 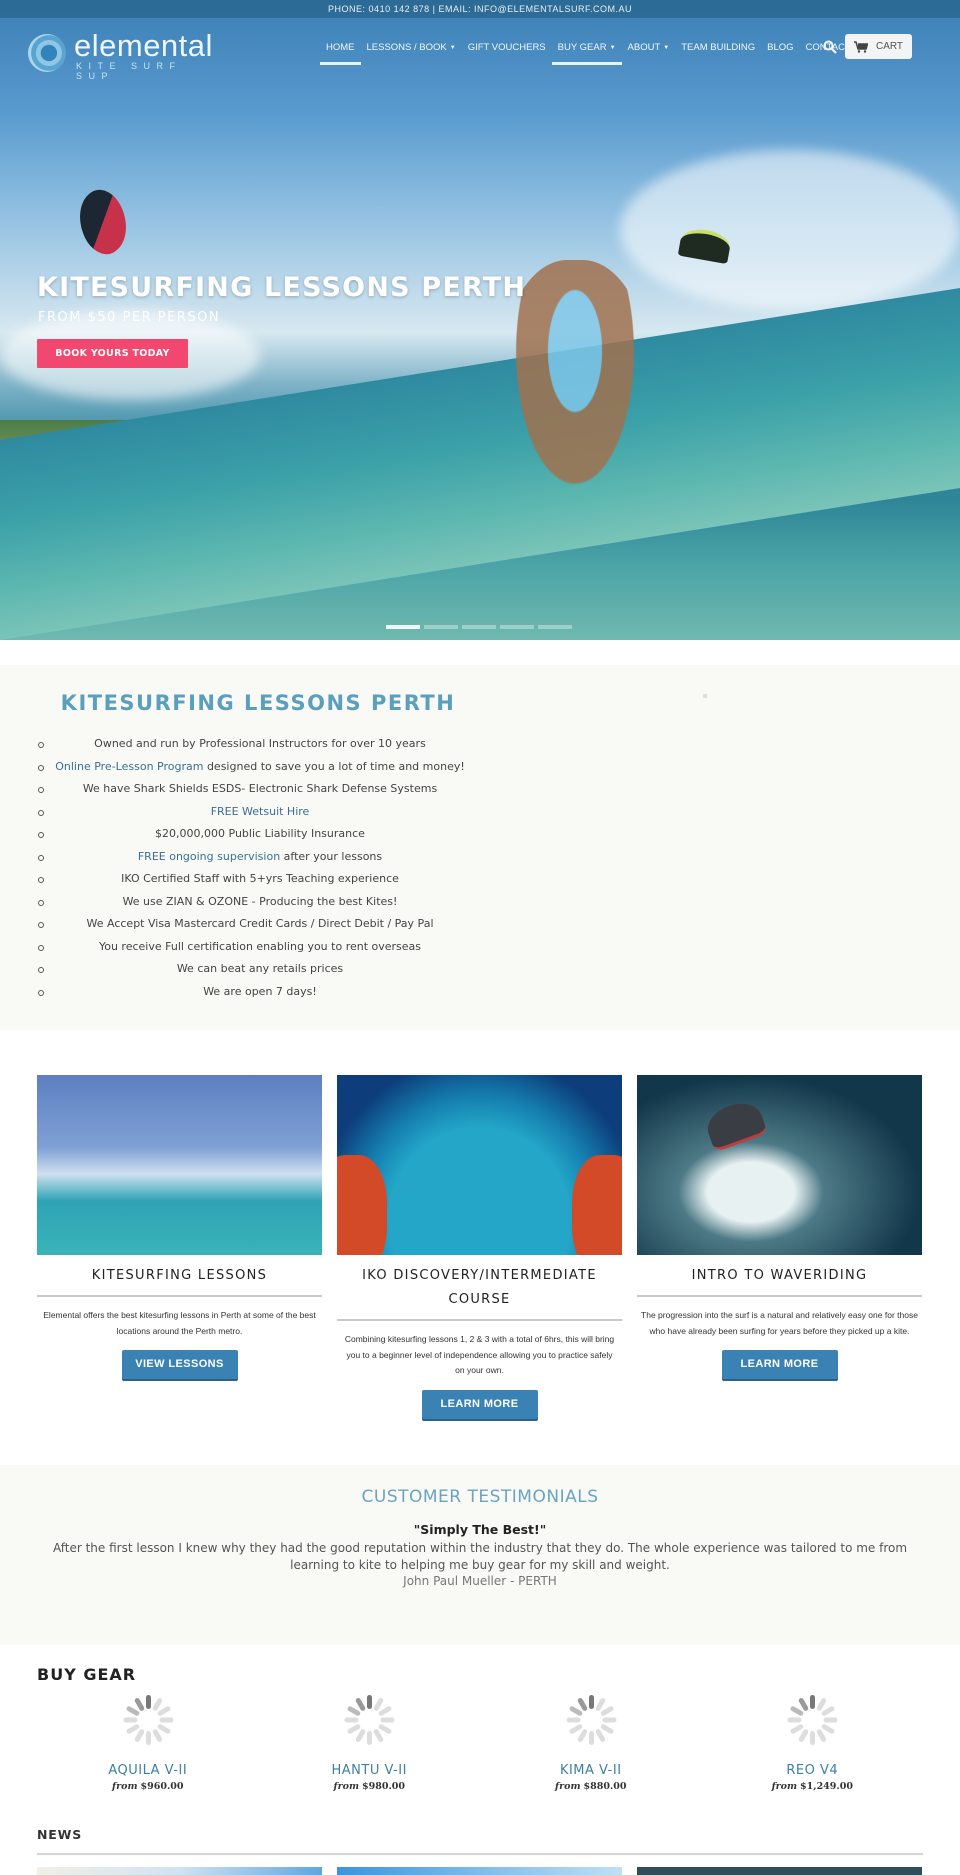 I want to click on nav-label: GIFT VOUCHERS, so click(x=506, y=47).